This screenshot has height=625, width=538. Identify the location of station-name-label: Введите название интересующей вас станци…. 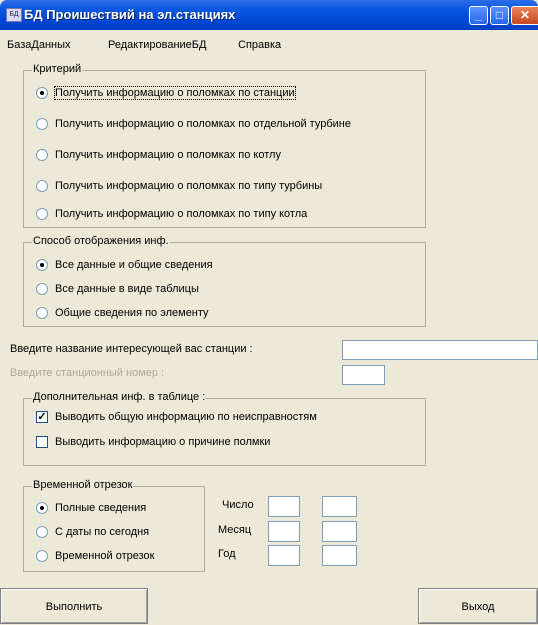
(131, 349).